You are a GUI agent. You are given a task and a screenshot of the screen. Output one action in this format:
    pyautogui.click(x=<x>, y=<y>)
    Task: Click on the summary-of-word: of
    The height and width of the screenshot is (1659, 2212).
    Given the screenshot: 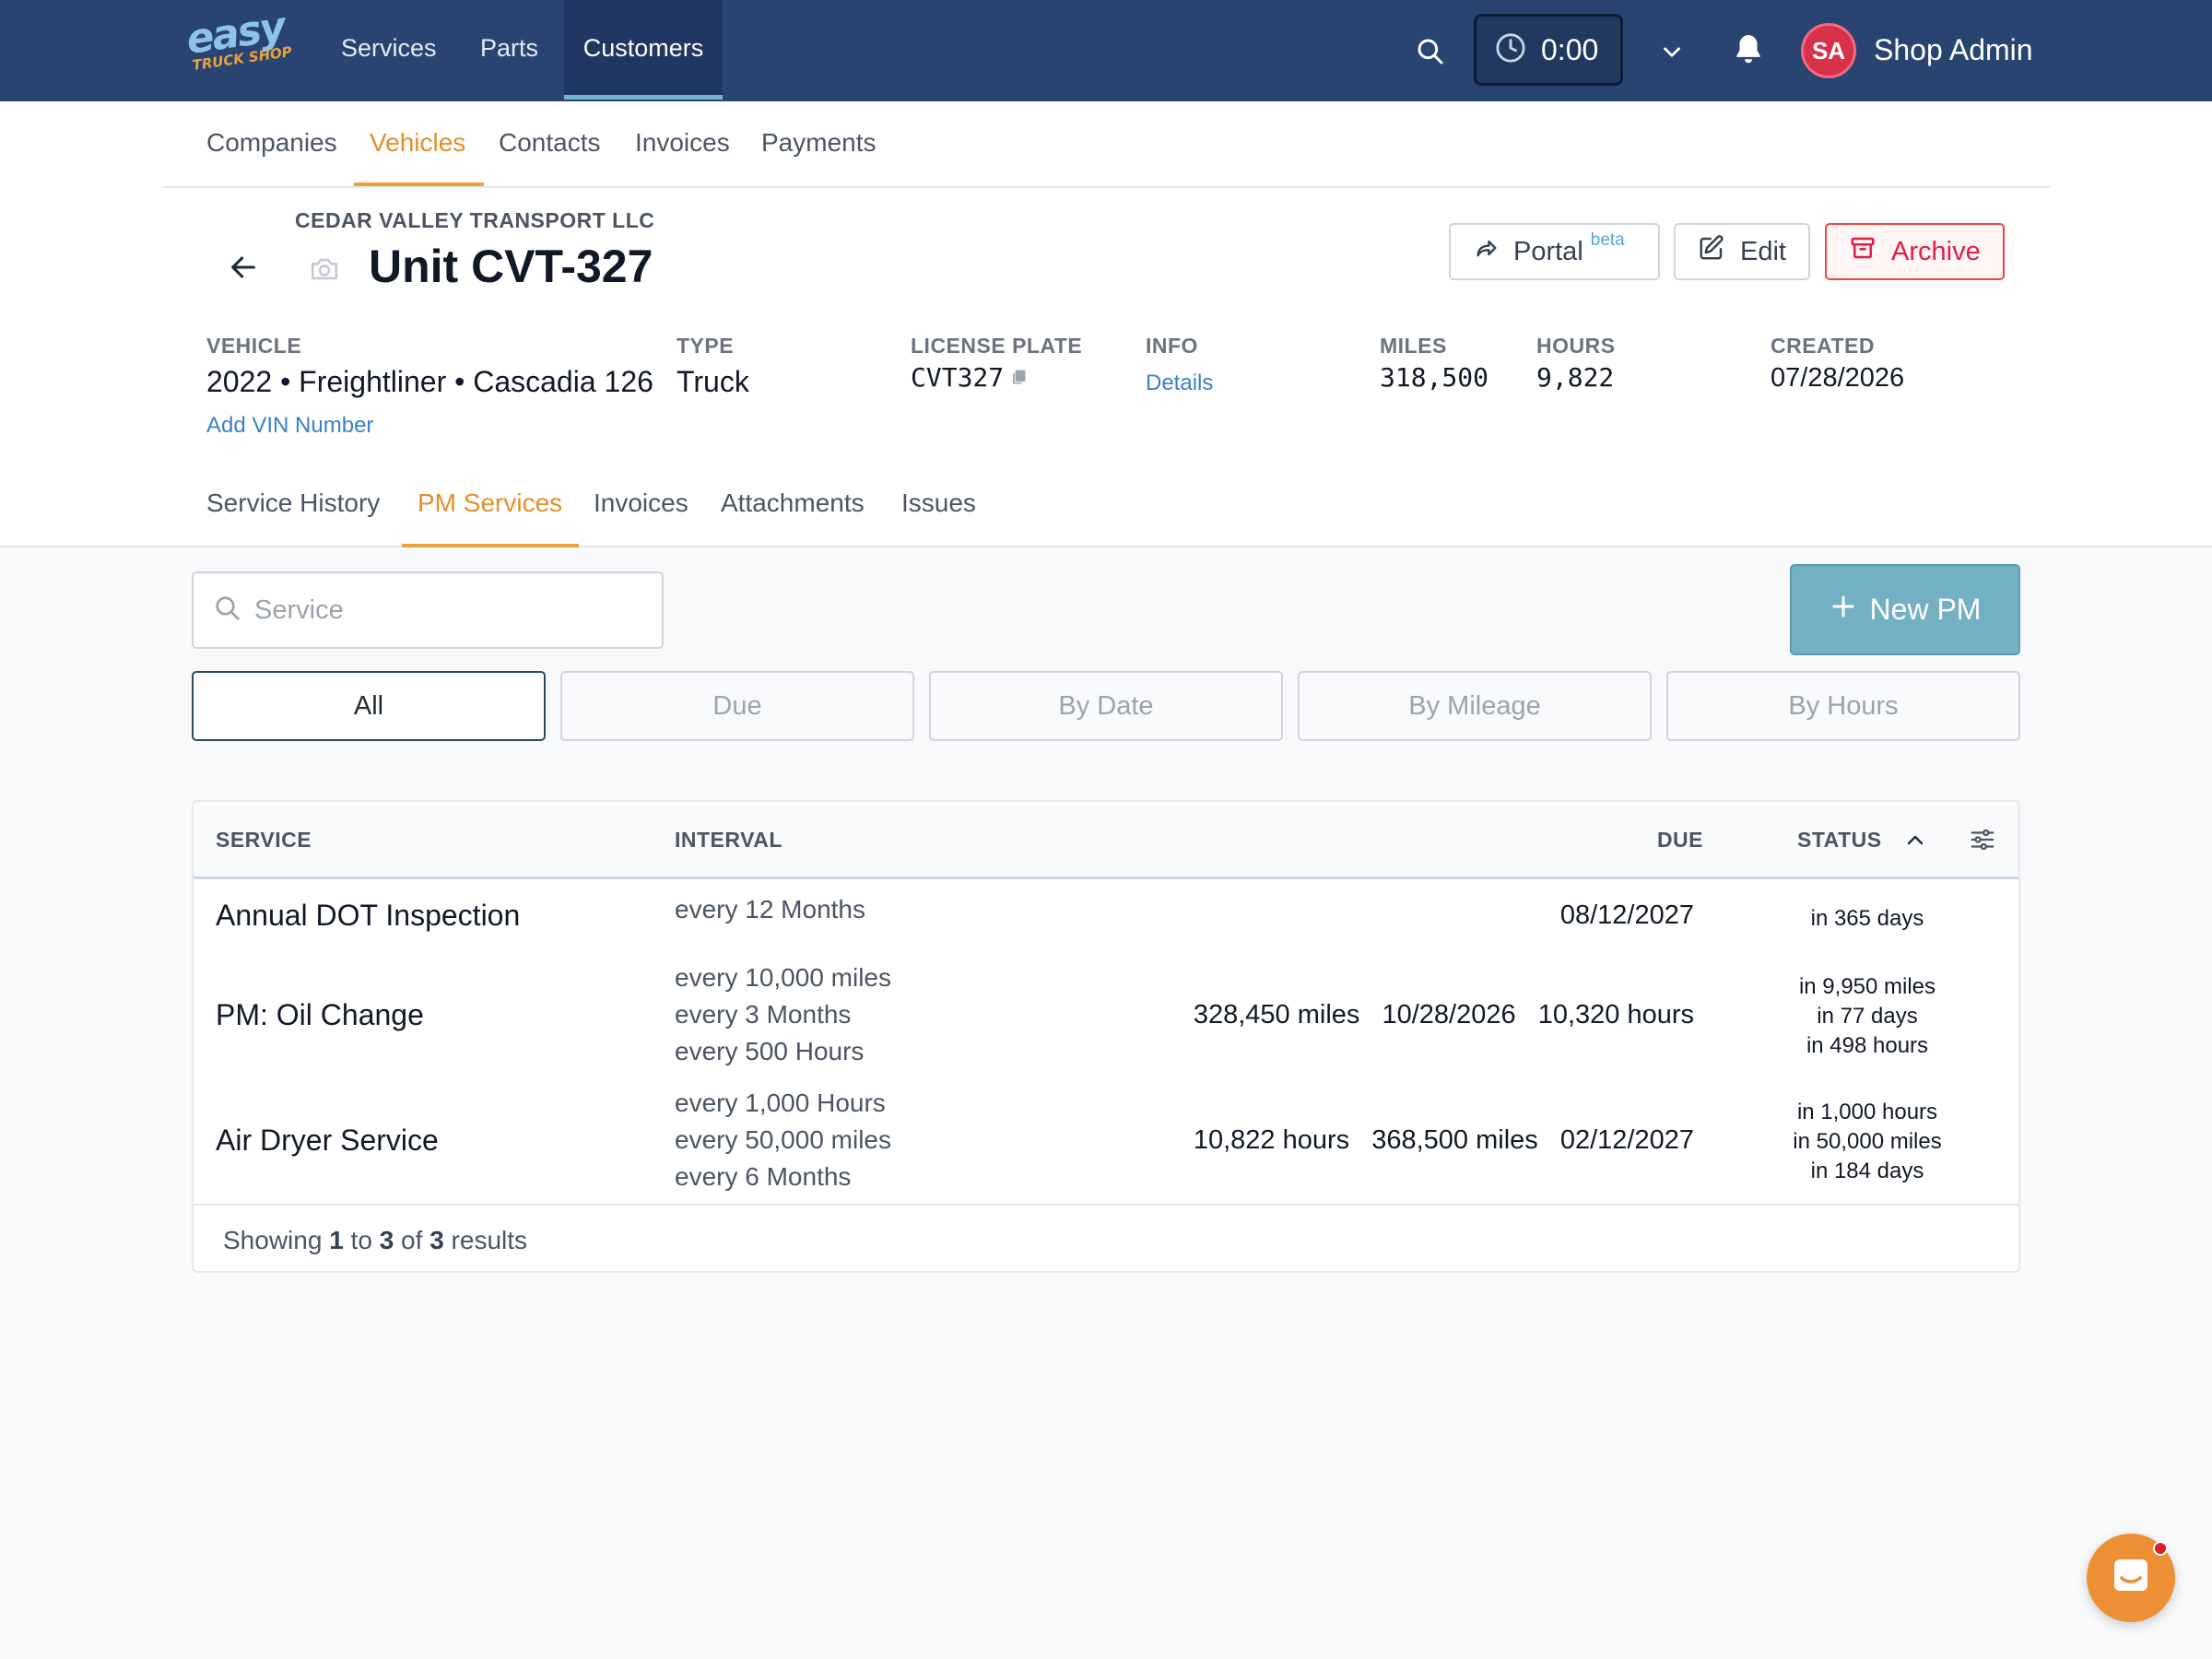 What is the action you would take?
    pyautogui.click(x=412, y=1240)
    